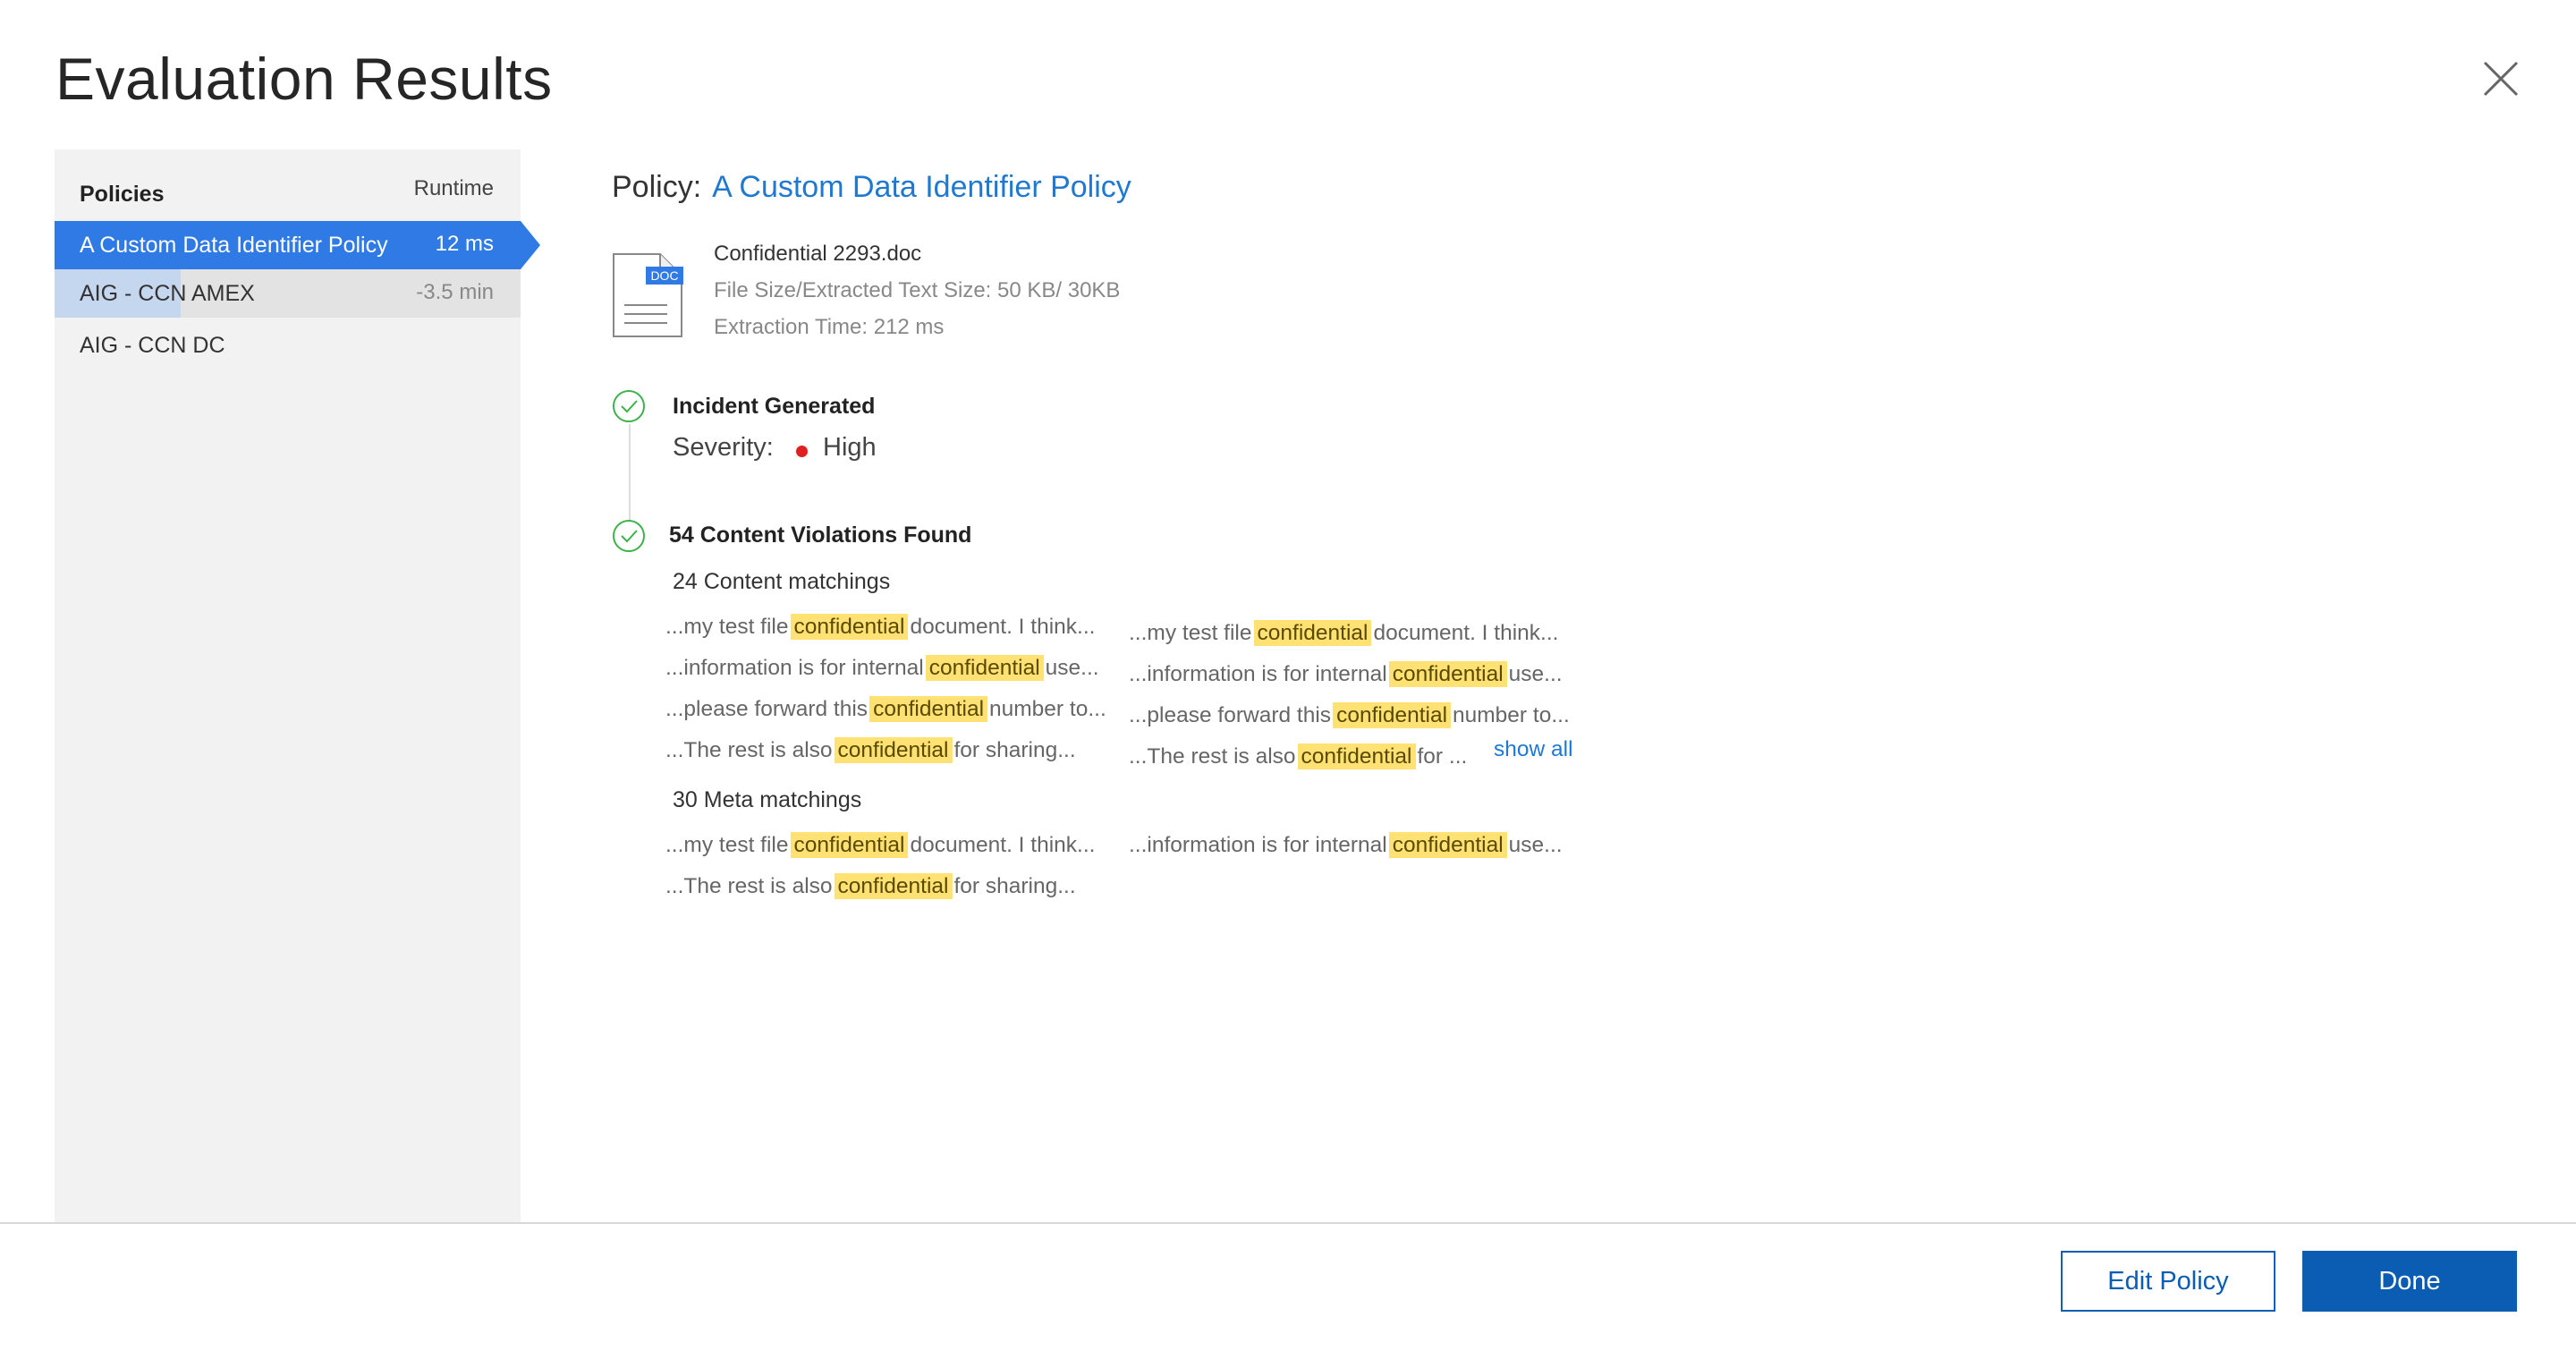 The image size is (2576, 1351). I want to click on policy-key: Policy:, so click(657, 187).